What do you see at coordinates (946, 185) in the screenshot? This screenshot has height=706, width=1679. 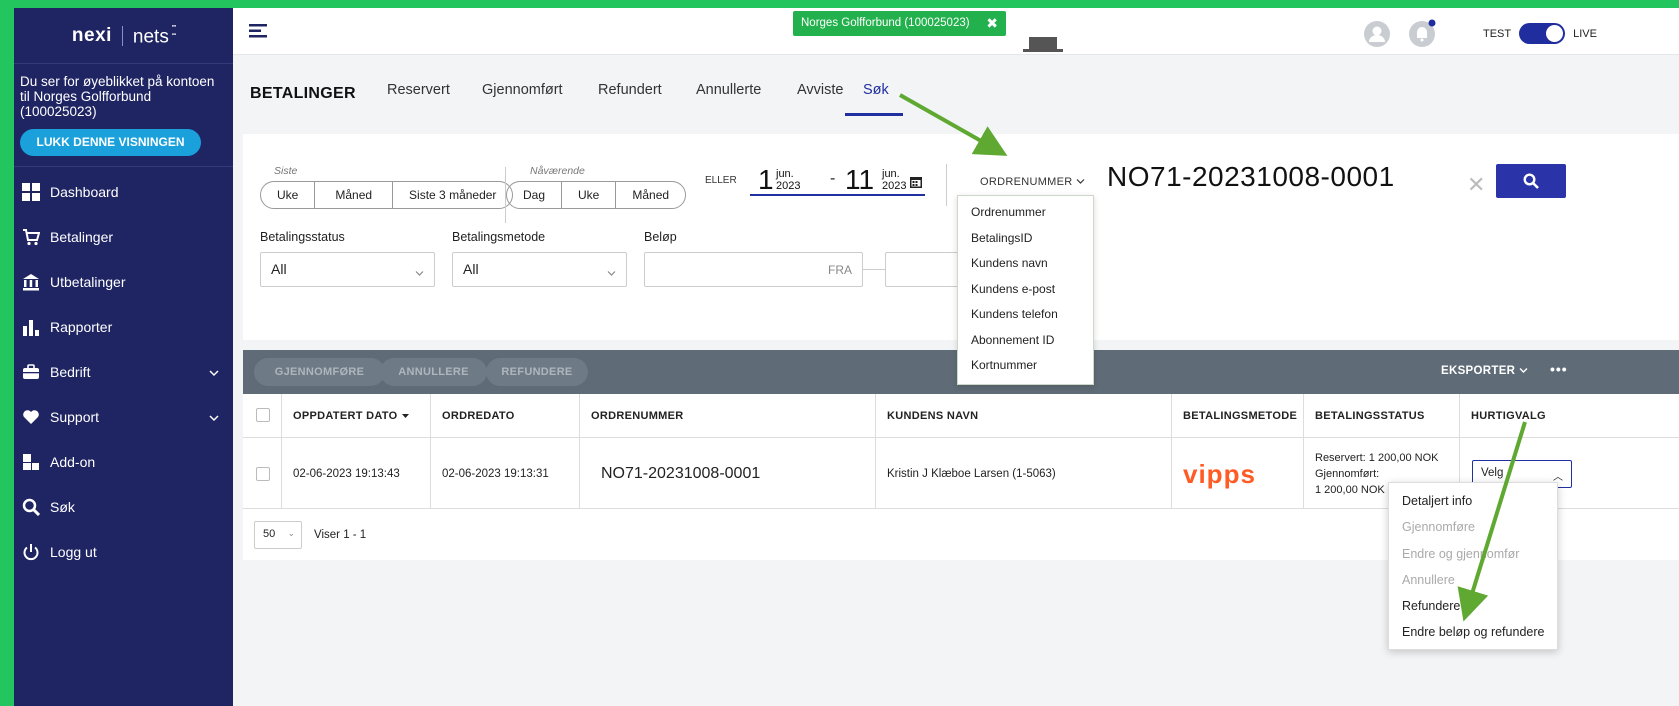 I see `search-divider` at bounding box center [946, 185].